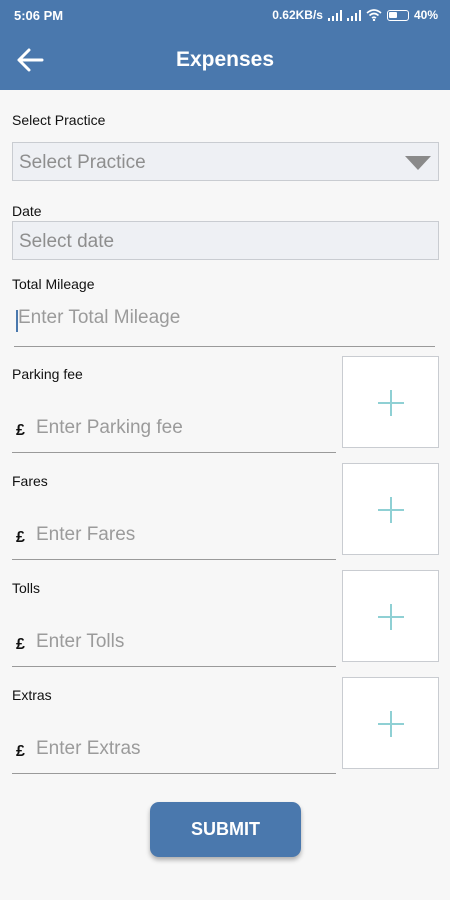 This screenshot has width=450, height=900. I want to click on status-time: 5:06 PM, so click(39, 15).